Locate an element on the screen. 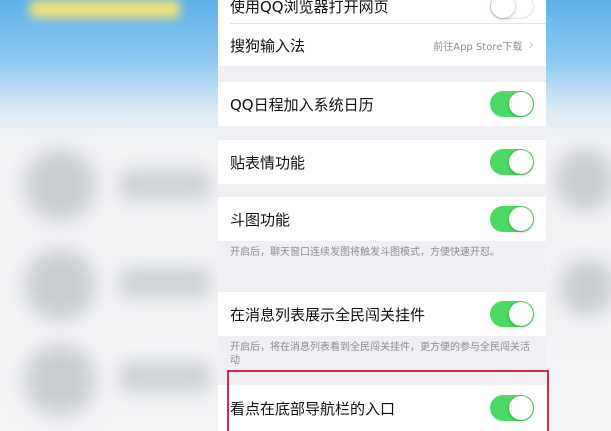 This screenshot has height=431, width=611. setting-calendar: QQ日程加入系统日历 is located at coordinates (382, 104).